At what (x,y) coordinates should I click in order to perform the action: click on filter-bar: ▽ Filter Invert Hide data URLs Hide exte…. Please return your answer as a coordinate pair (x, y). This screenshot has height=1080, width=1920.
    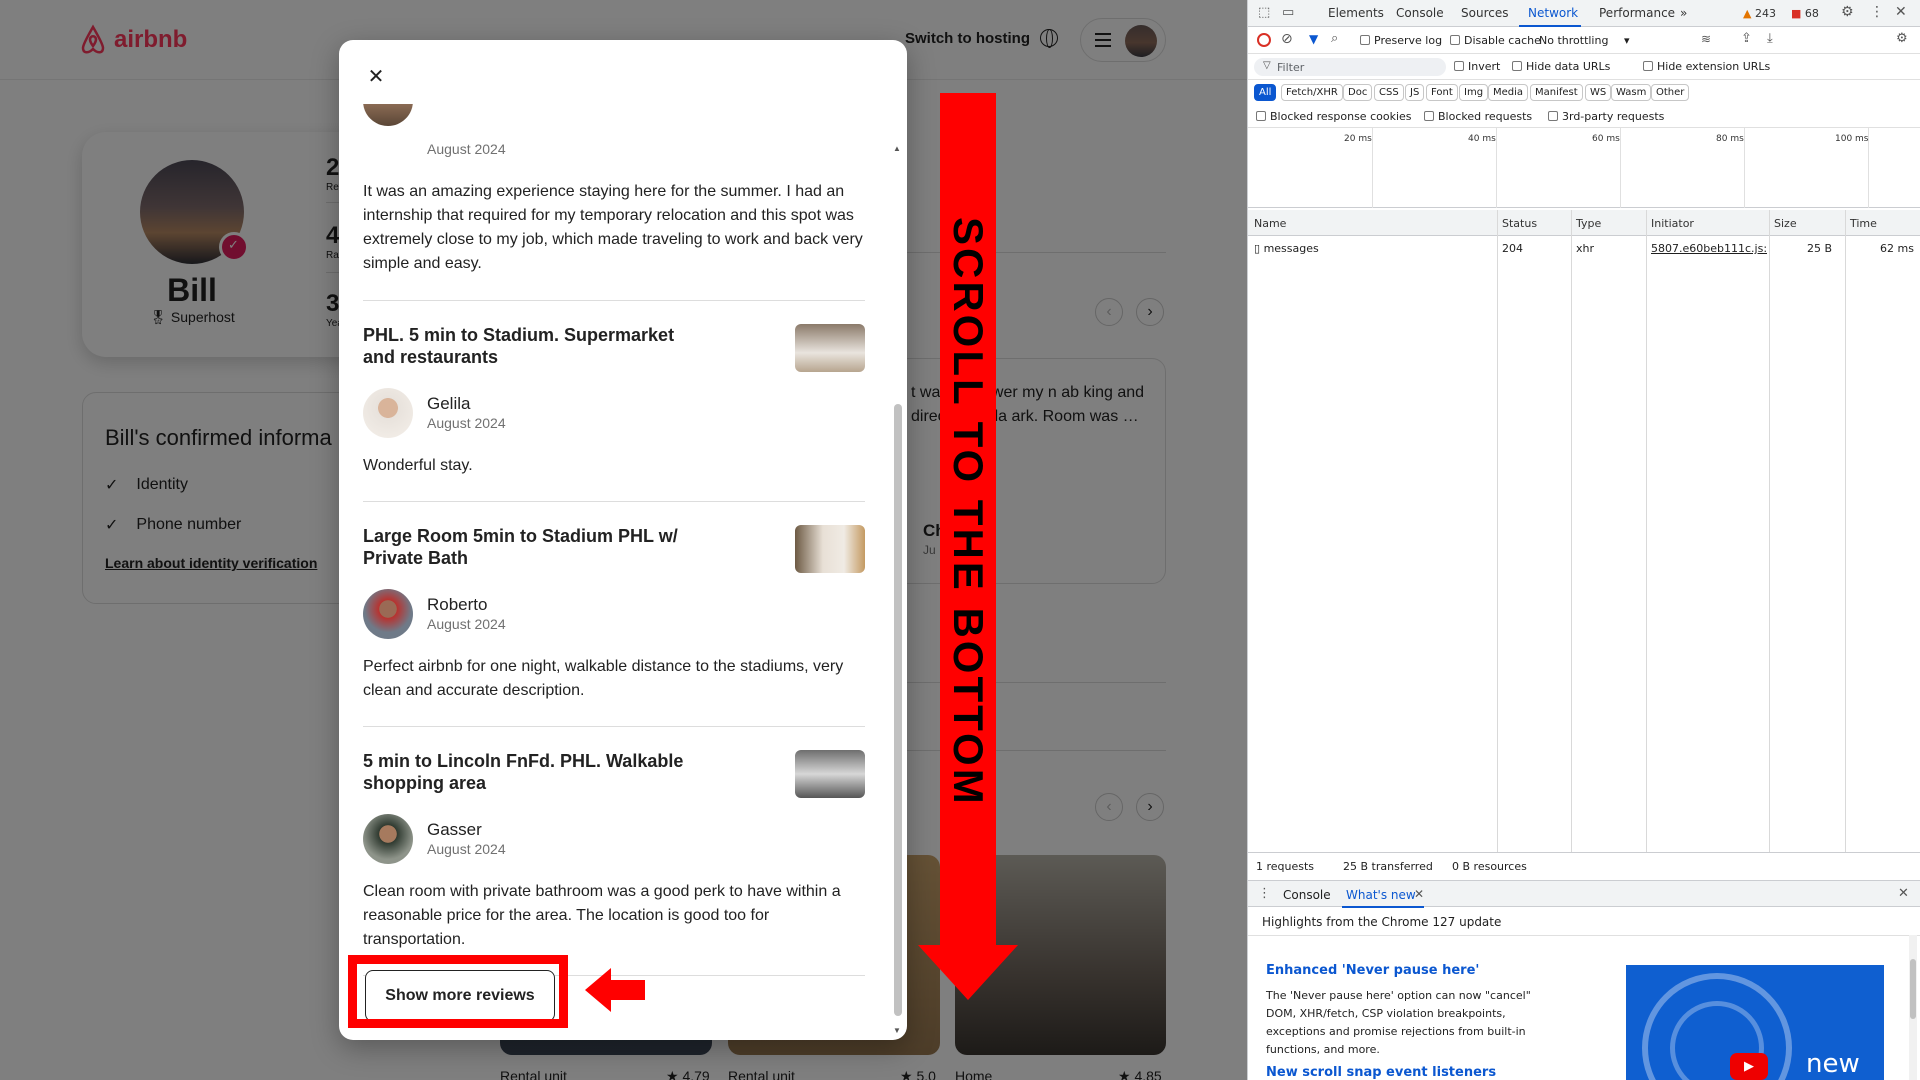
    Looking at the image, I should click on (1584, 67).